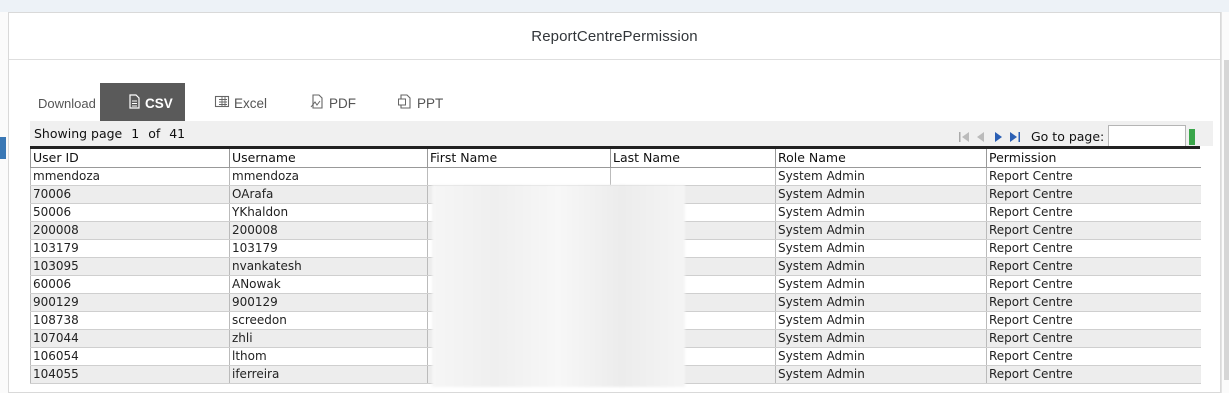  I want to click on go-button, so click(1192, 136).